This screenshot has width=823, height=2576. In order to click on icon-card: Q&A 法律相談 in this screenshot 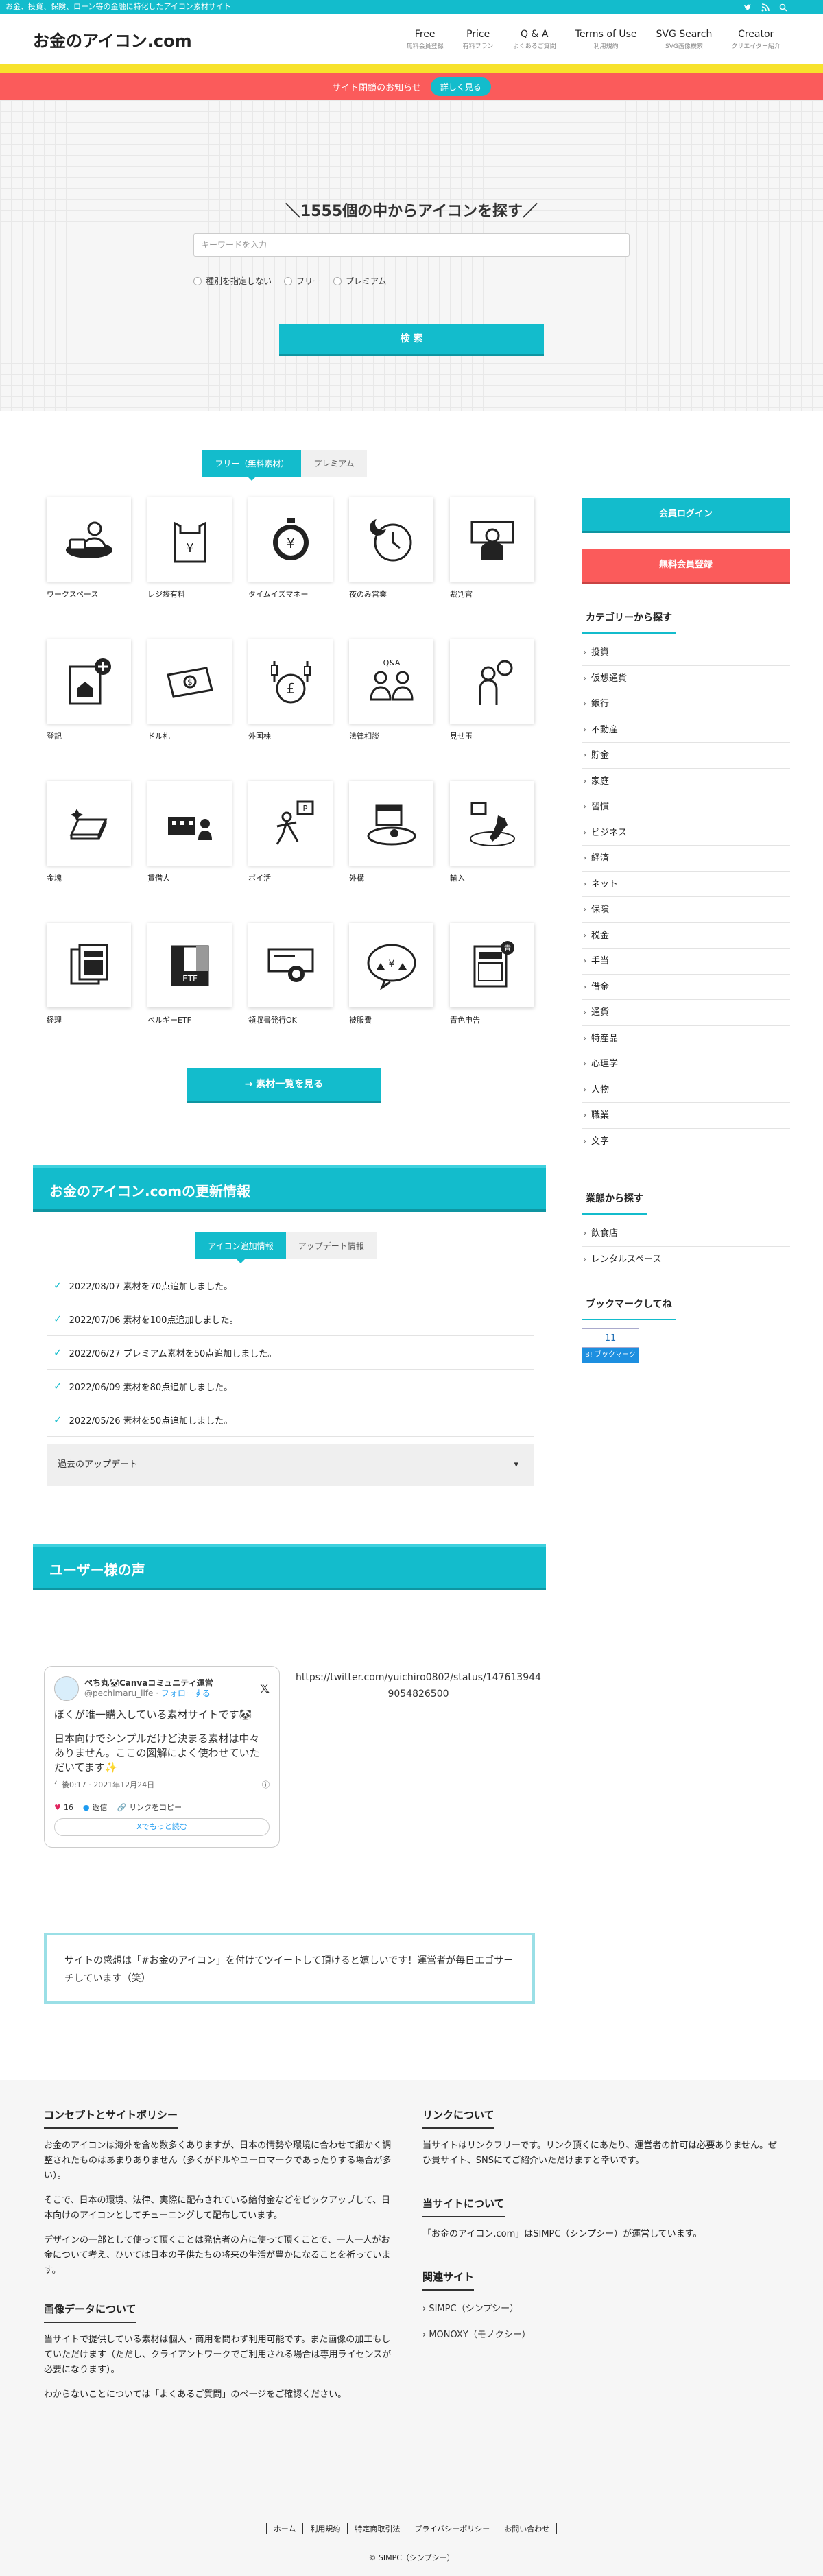, I will do `click(391, 690)`.